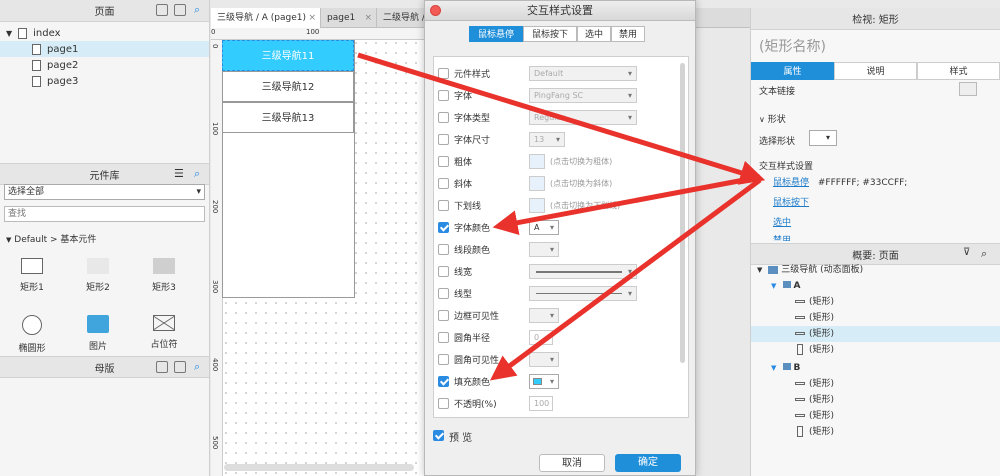 This screenshot has width=1000, height=476. What do you see at coordinates (823, 138) in the screenshot?
I see `shape-selector: ▾` at bounding box center [823, 138].